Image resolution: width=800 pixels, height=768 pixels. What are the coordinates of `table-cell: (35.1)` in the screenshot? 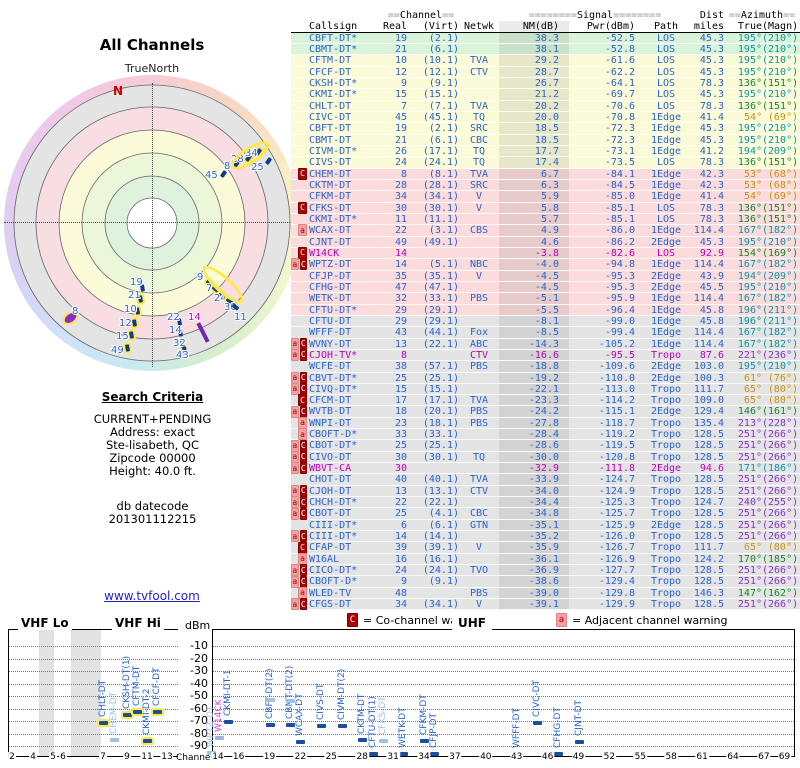 It's located at (440, 276).